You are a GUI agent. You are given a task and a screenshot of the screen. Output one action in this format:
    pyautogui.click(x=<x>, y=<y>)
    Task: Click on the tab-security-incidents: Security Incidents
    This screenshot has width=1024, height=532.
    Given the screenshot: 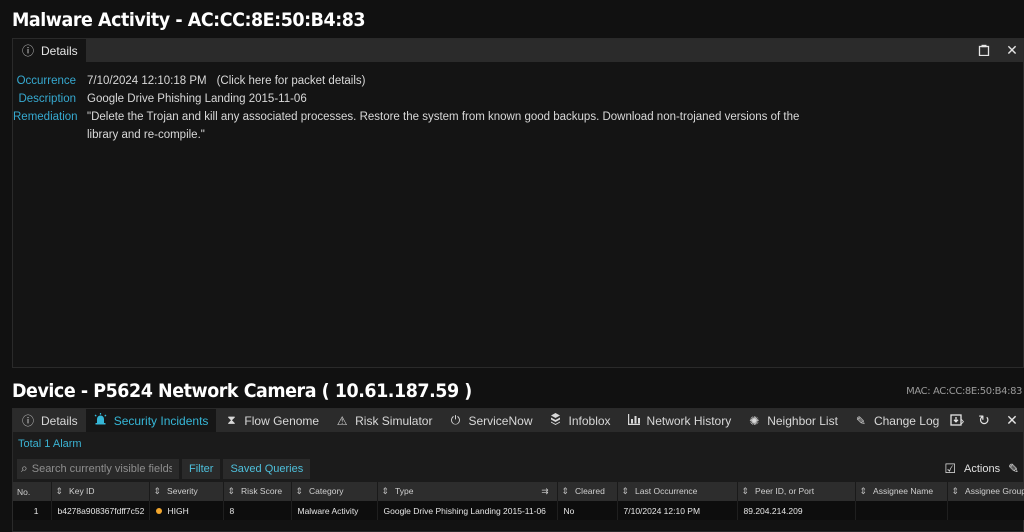 What is the action you would take?
    pyautogui.click(x=151, y=420)
    